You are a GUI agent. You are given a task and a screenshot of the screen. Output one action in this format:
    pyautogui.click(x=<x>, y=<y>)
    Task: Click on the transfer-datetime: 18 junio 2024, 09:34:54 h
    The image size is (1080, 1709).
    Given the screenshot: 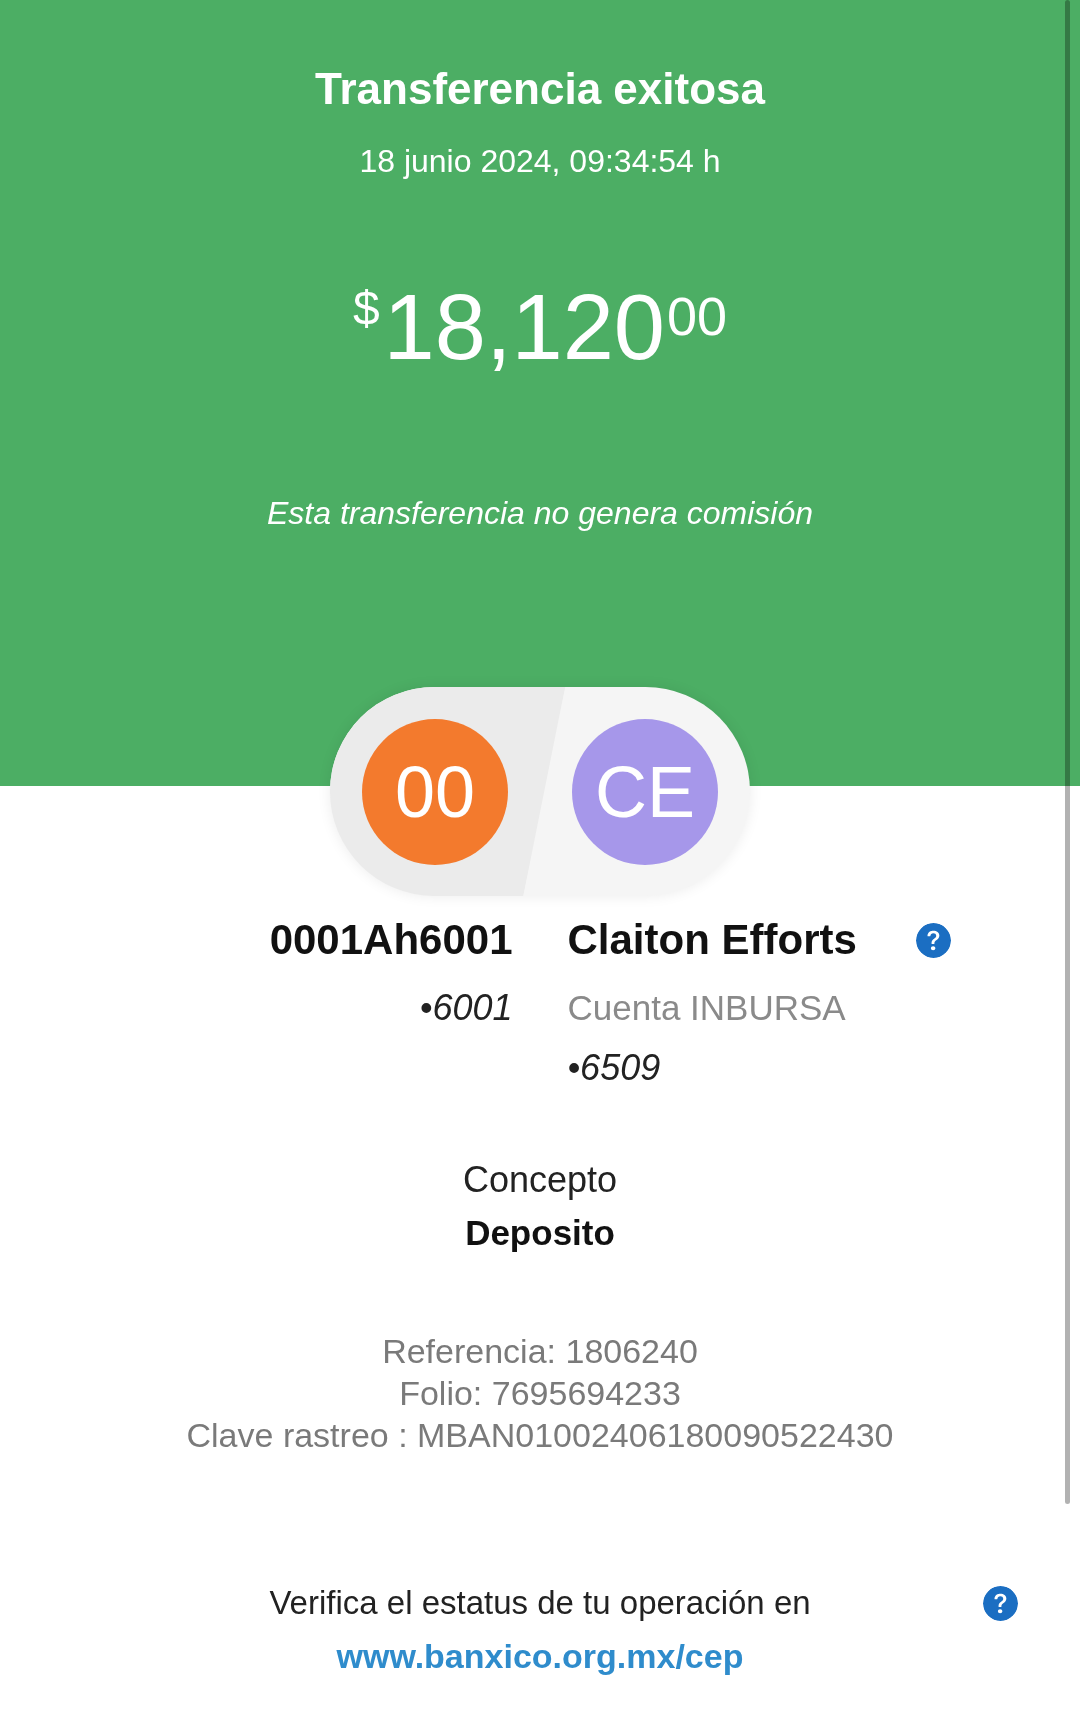 What is the action you would take?
    pyautogui.click(x=540, y=161)
    